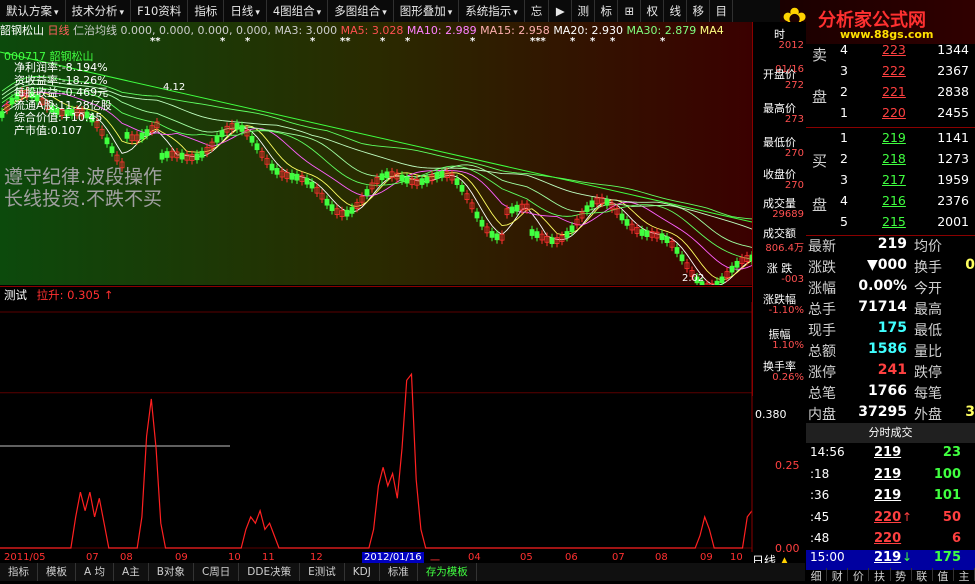 Image resolution: width=975 pixels, height=584 pixels. What do you see at coordinates (794, 119) in the screenshot?
I see `bar-detail-value: 273` at bounding box center [794, 119].